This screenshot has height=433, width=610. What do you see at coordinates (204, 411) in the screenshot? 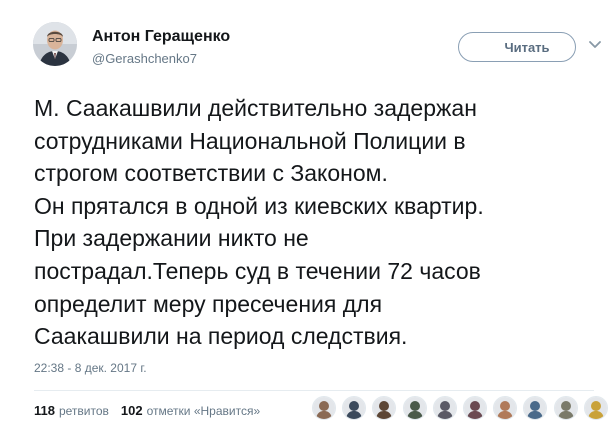
I see `like-label: отметки «Нравится»` at bounding box center [204, 411].